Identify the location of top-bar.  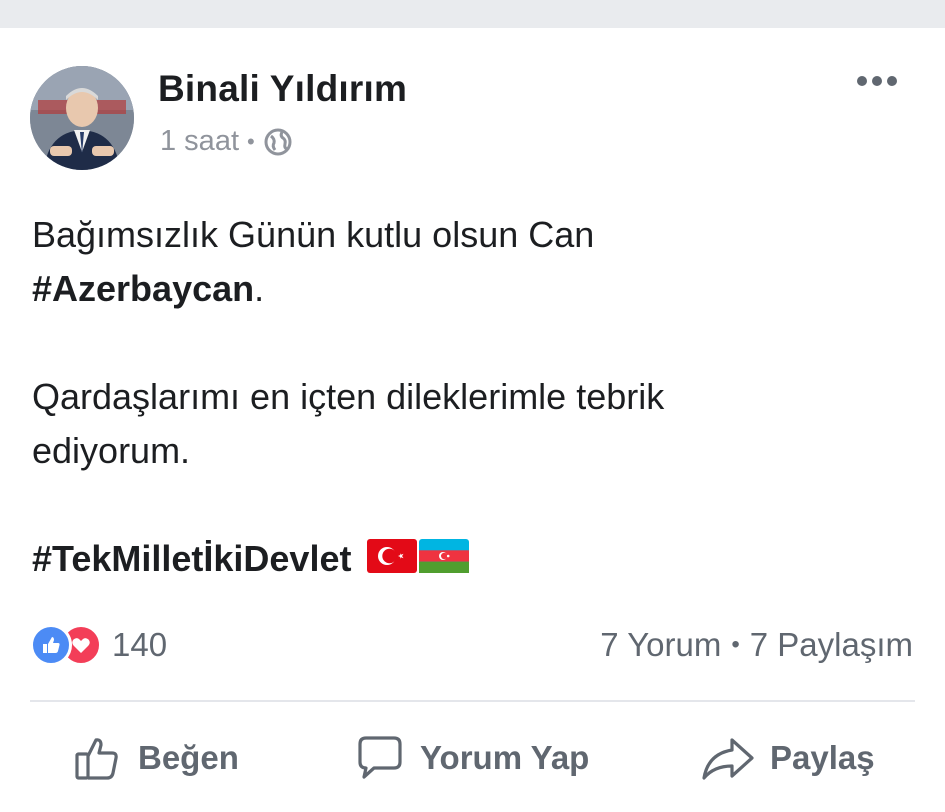
(472, 14).